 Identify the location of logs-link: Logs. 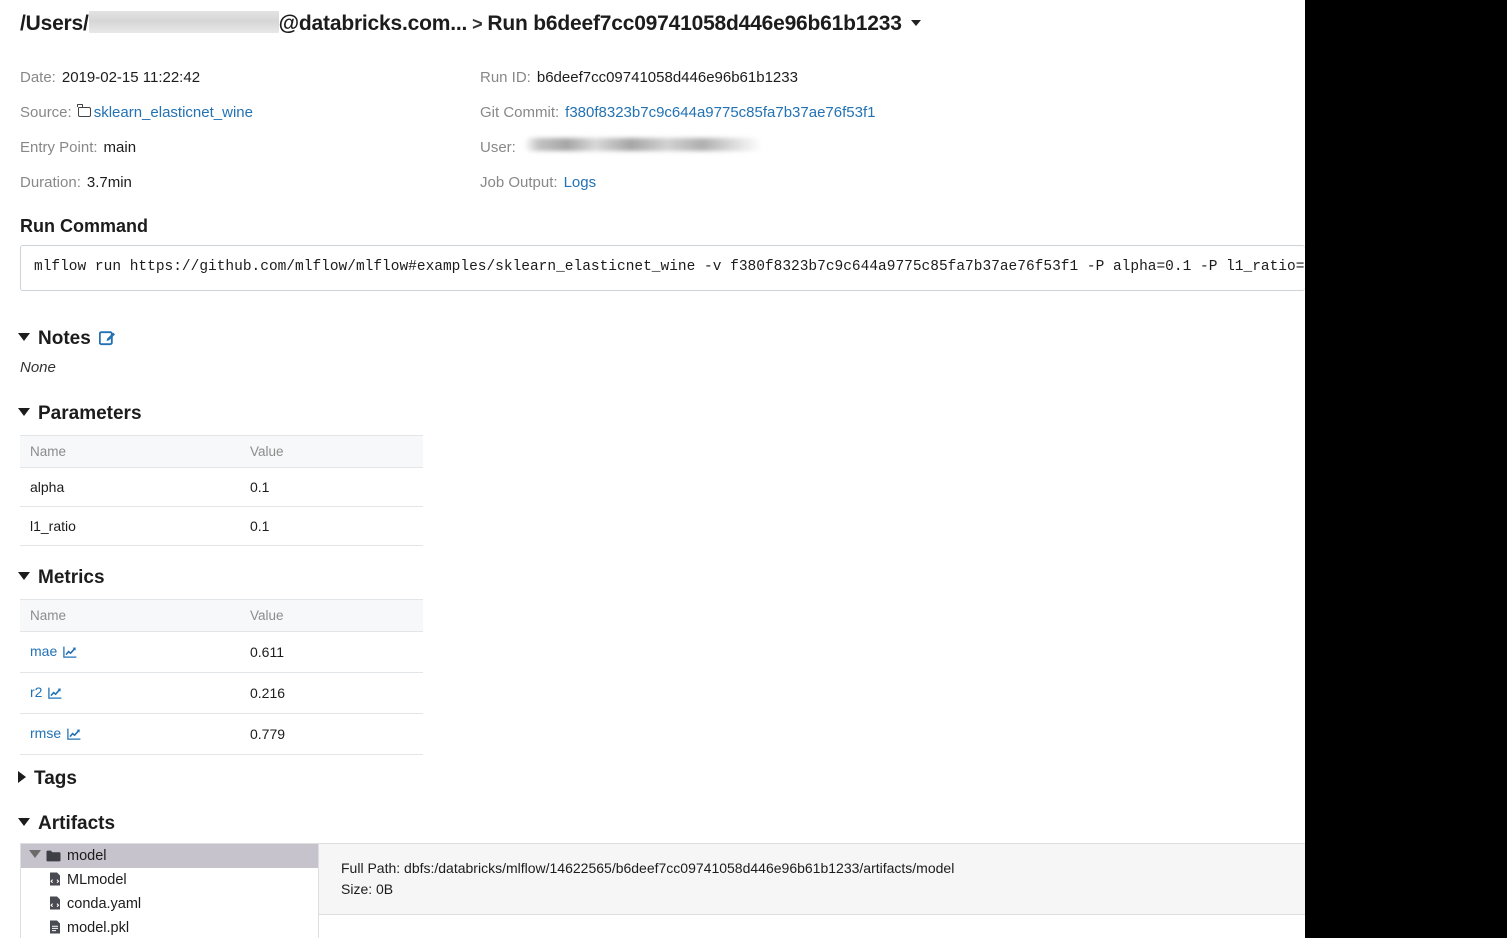
(580, 182).